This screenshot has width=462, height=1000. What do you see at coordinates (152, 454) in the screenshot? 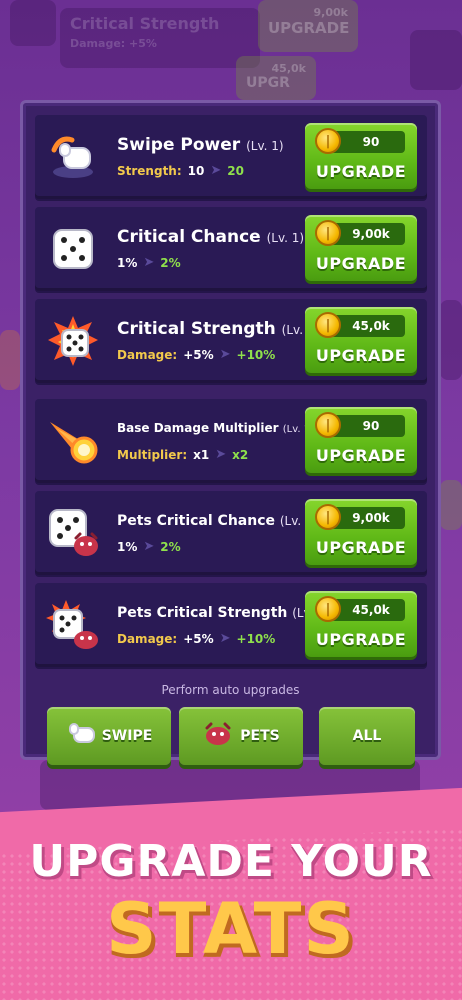
I see `stat-key: Multiplier:` at bounding box center [152, 454].